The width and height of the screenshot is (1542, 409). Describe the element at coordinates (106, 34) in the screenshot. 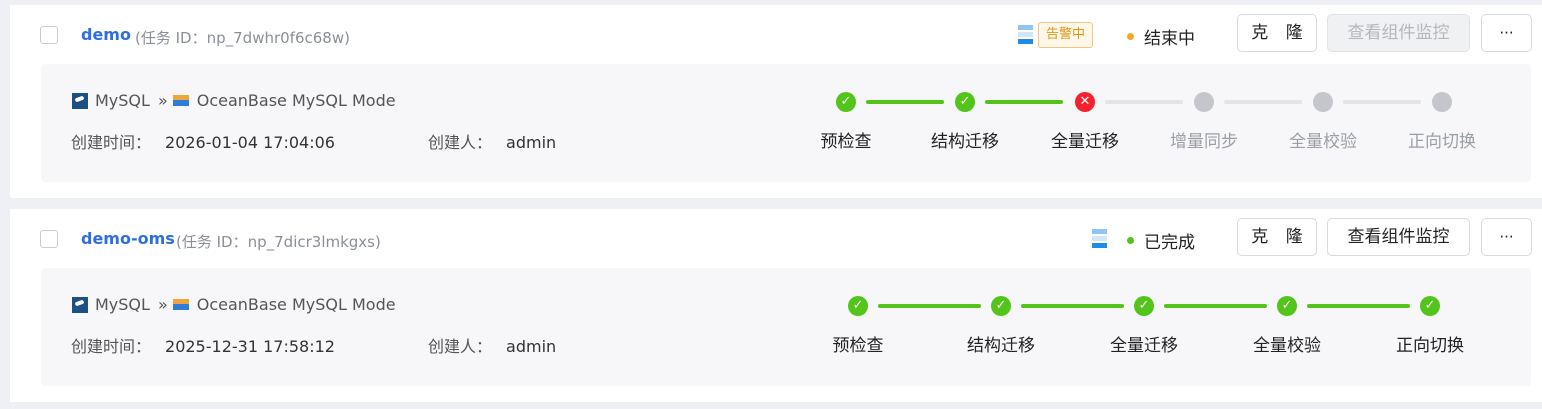

I see `task-name-link: demo` at that location.